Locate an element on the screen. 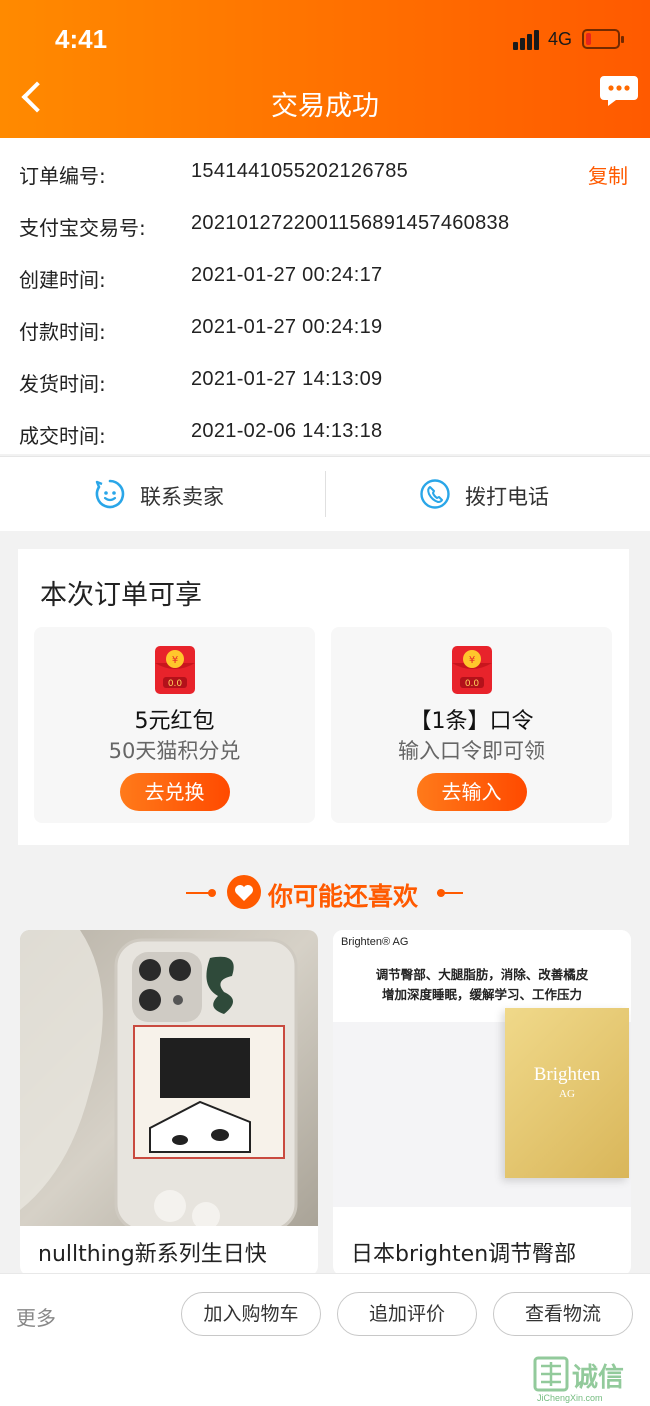 The height and width of the screenshot is (1406, 650). watermark-url: JiChengXin.com is located at coordinates (570, 1398).